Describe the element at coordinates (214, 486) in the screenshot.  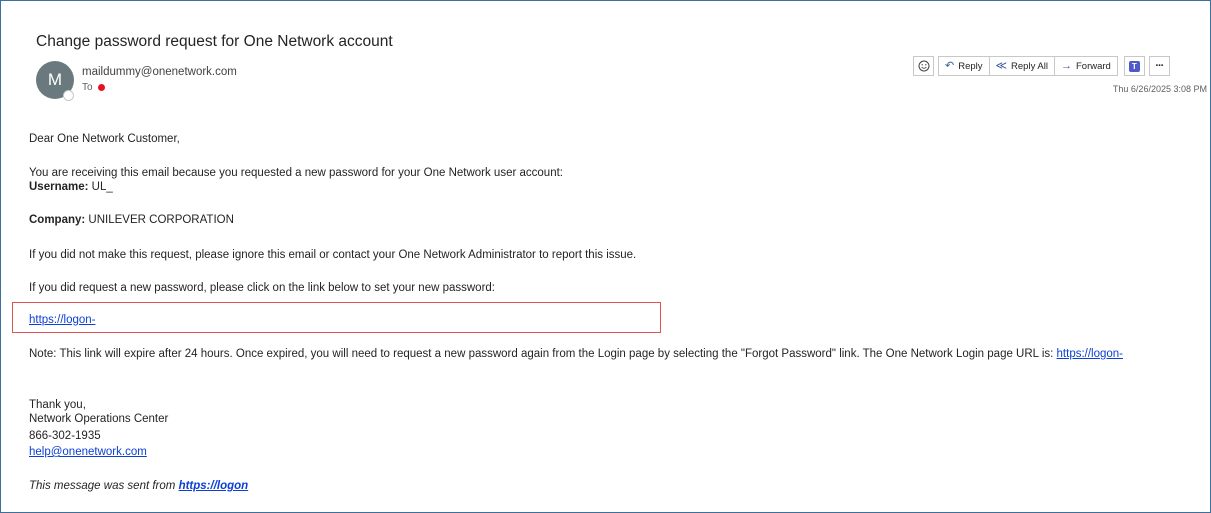
I see `sent-from-link: https://logon` at that location.